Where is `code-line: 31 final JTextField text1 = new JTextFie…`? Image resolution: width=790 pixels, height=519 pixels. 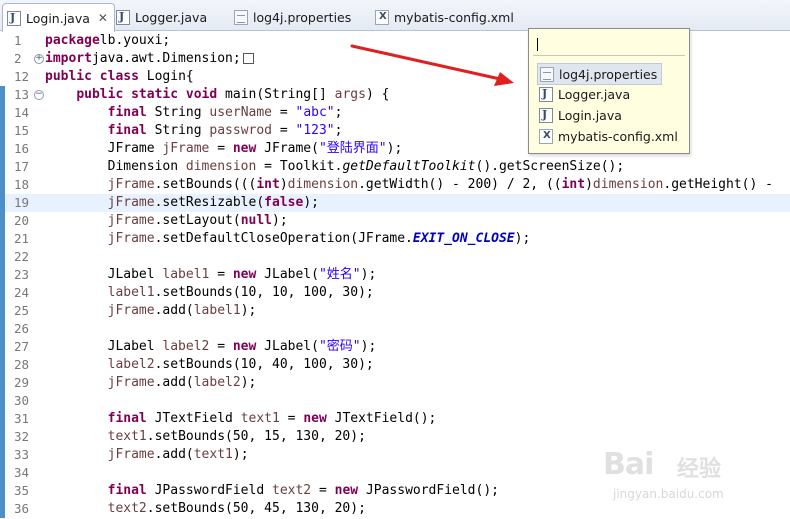 code-line: 31 final JTextField text1 = new JTextFie… is located at coordinates (395, 419).